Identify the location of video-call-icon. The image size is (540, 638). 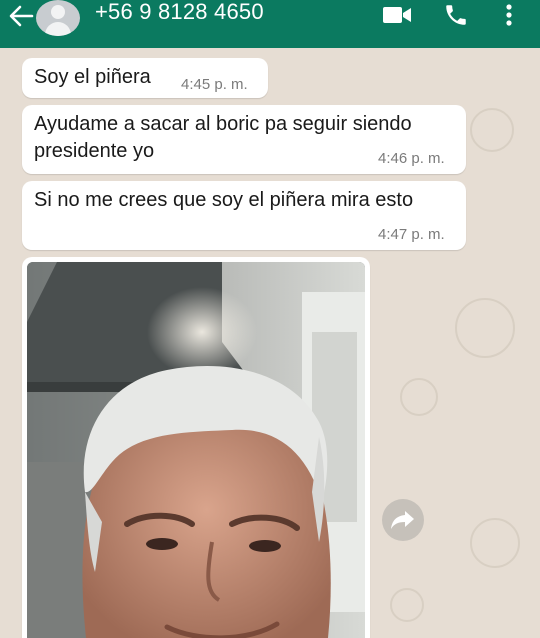
(397, 15).